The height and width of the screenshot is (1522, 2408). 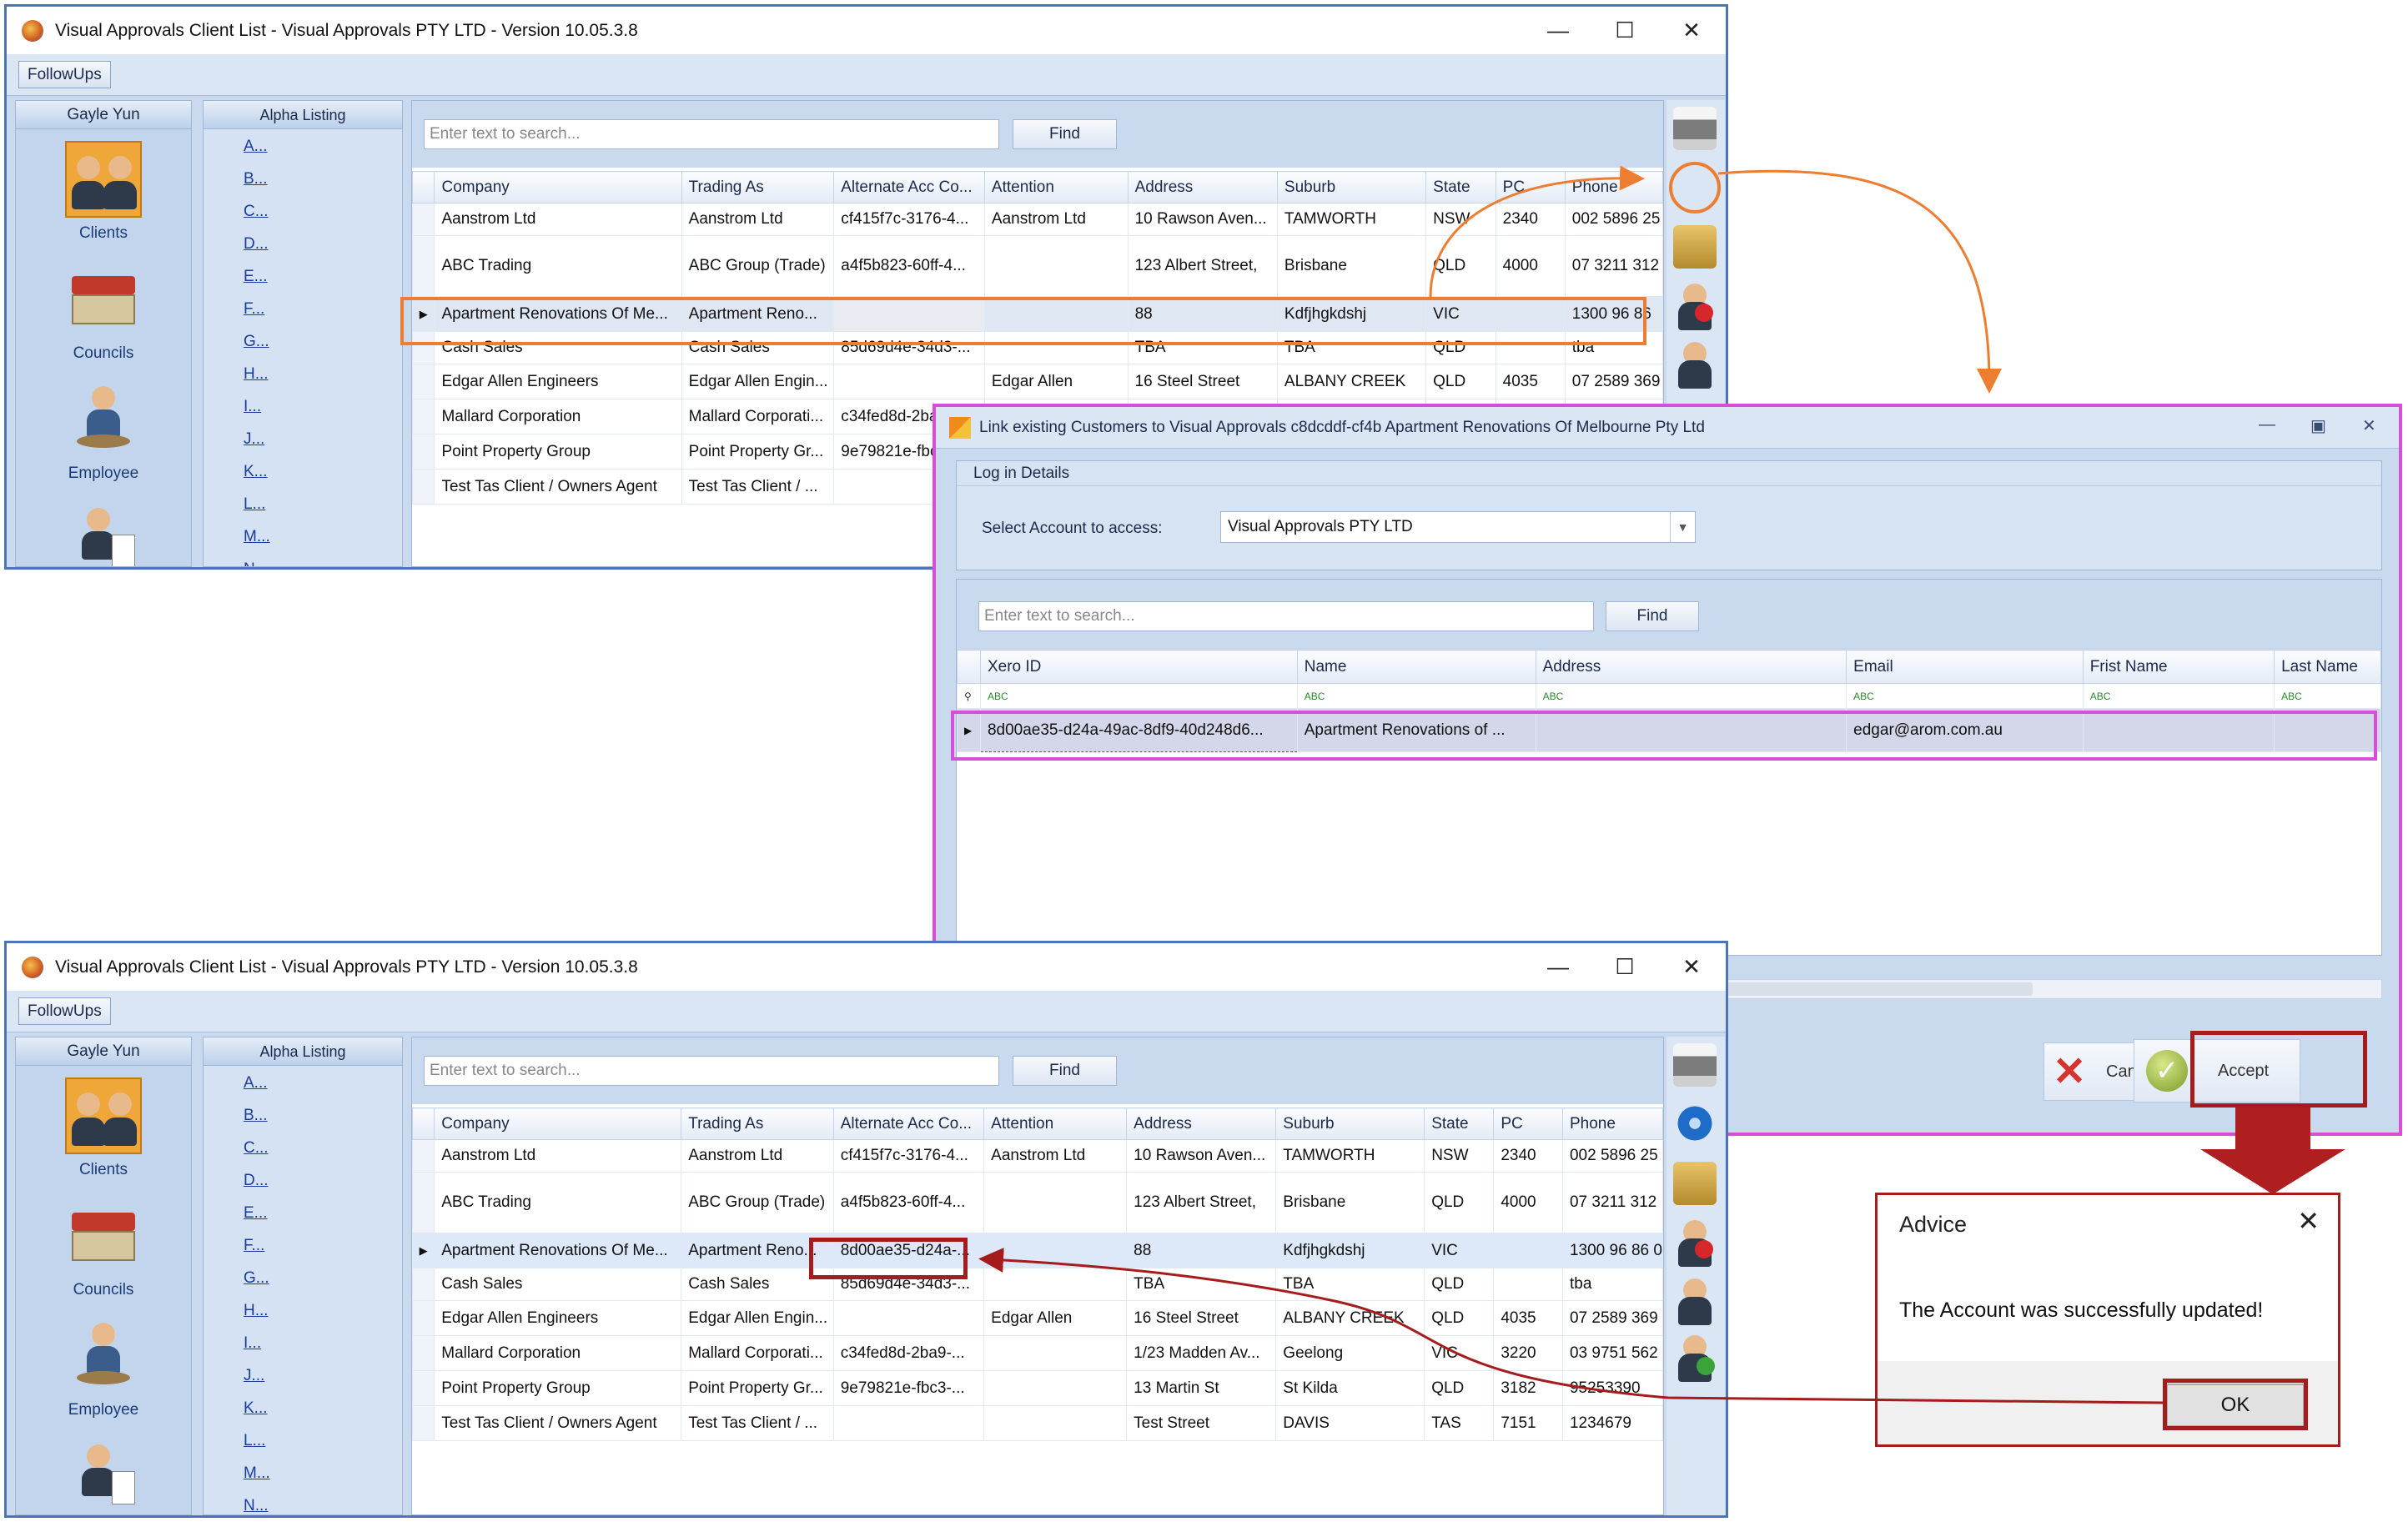 What do you see at coordinates (1682, 527) in the screenshot?
I see `chevron-down-icon: ▼` at bounding box center [1682, 527].